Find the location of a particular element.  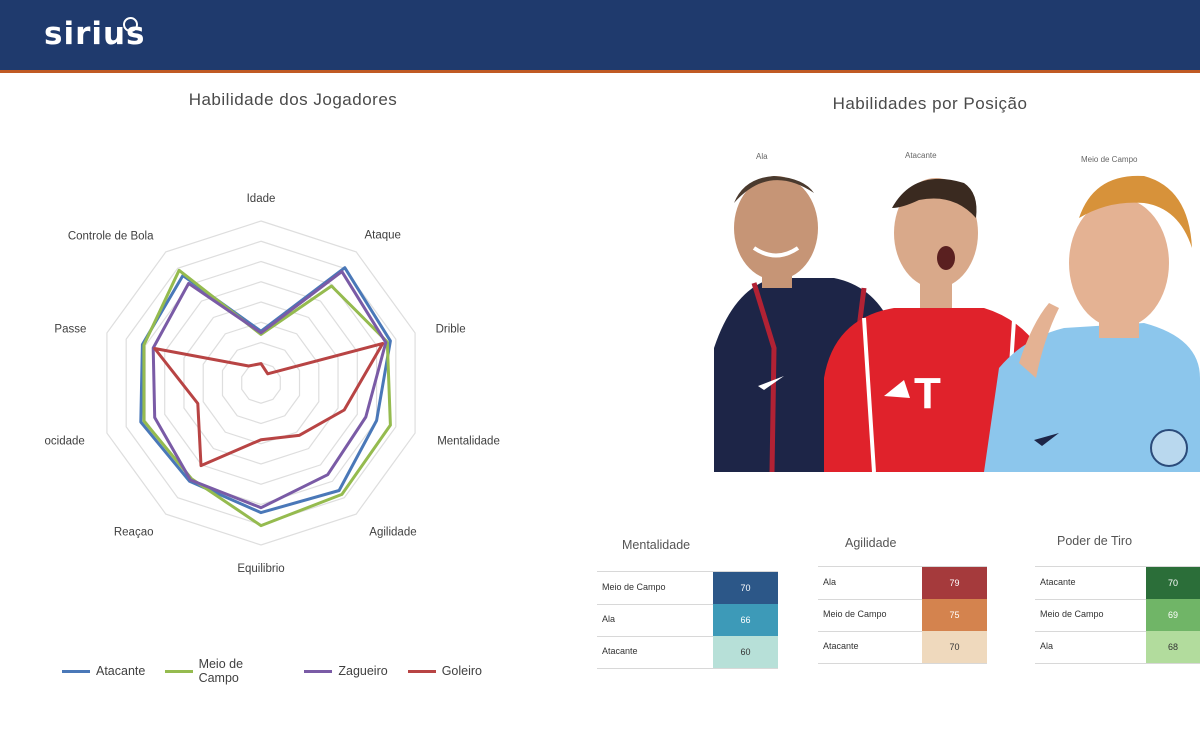

legend-item: Zagueiro is located at coordinates (346, 671).